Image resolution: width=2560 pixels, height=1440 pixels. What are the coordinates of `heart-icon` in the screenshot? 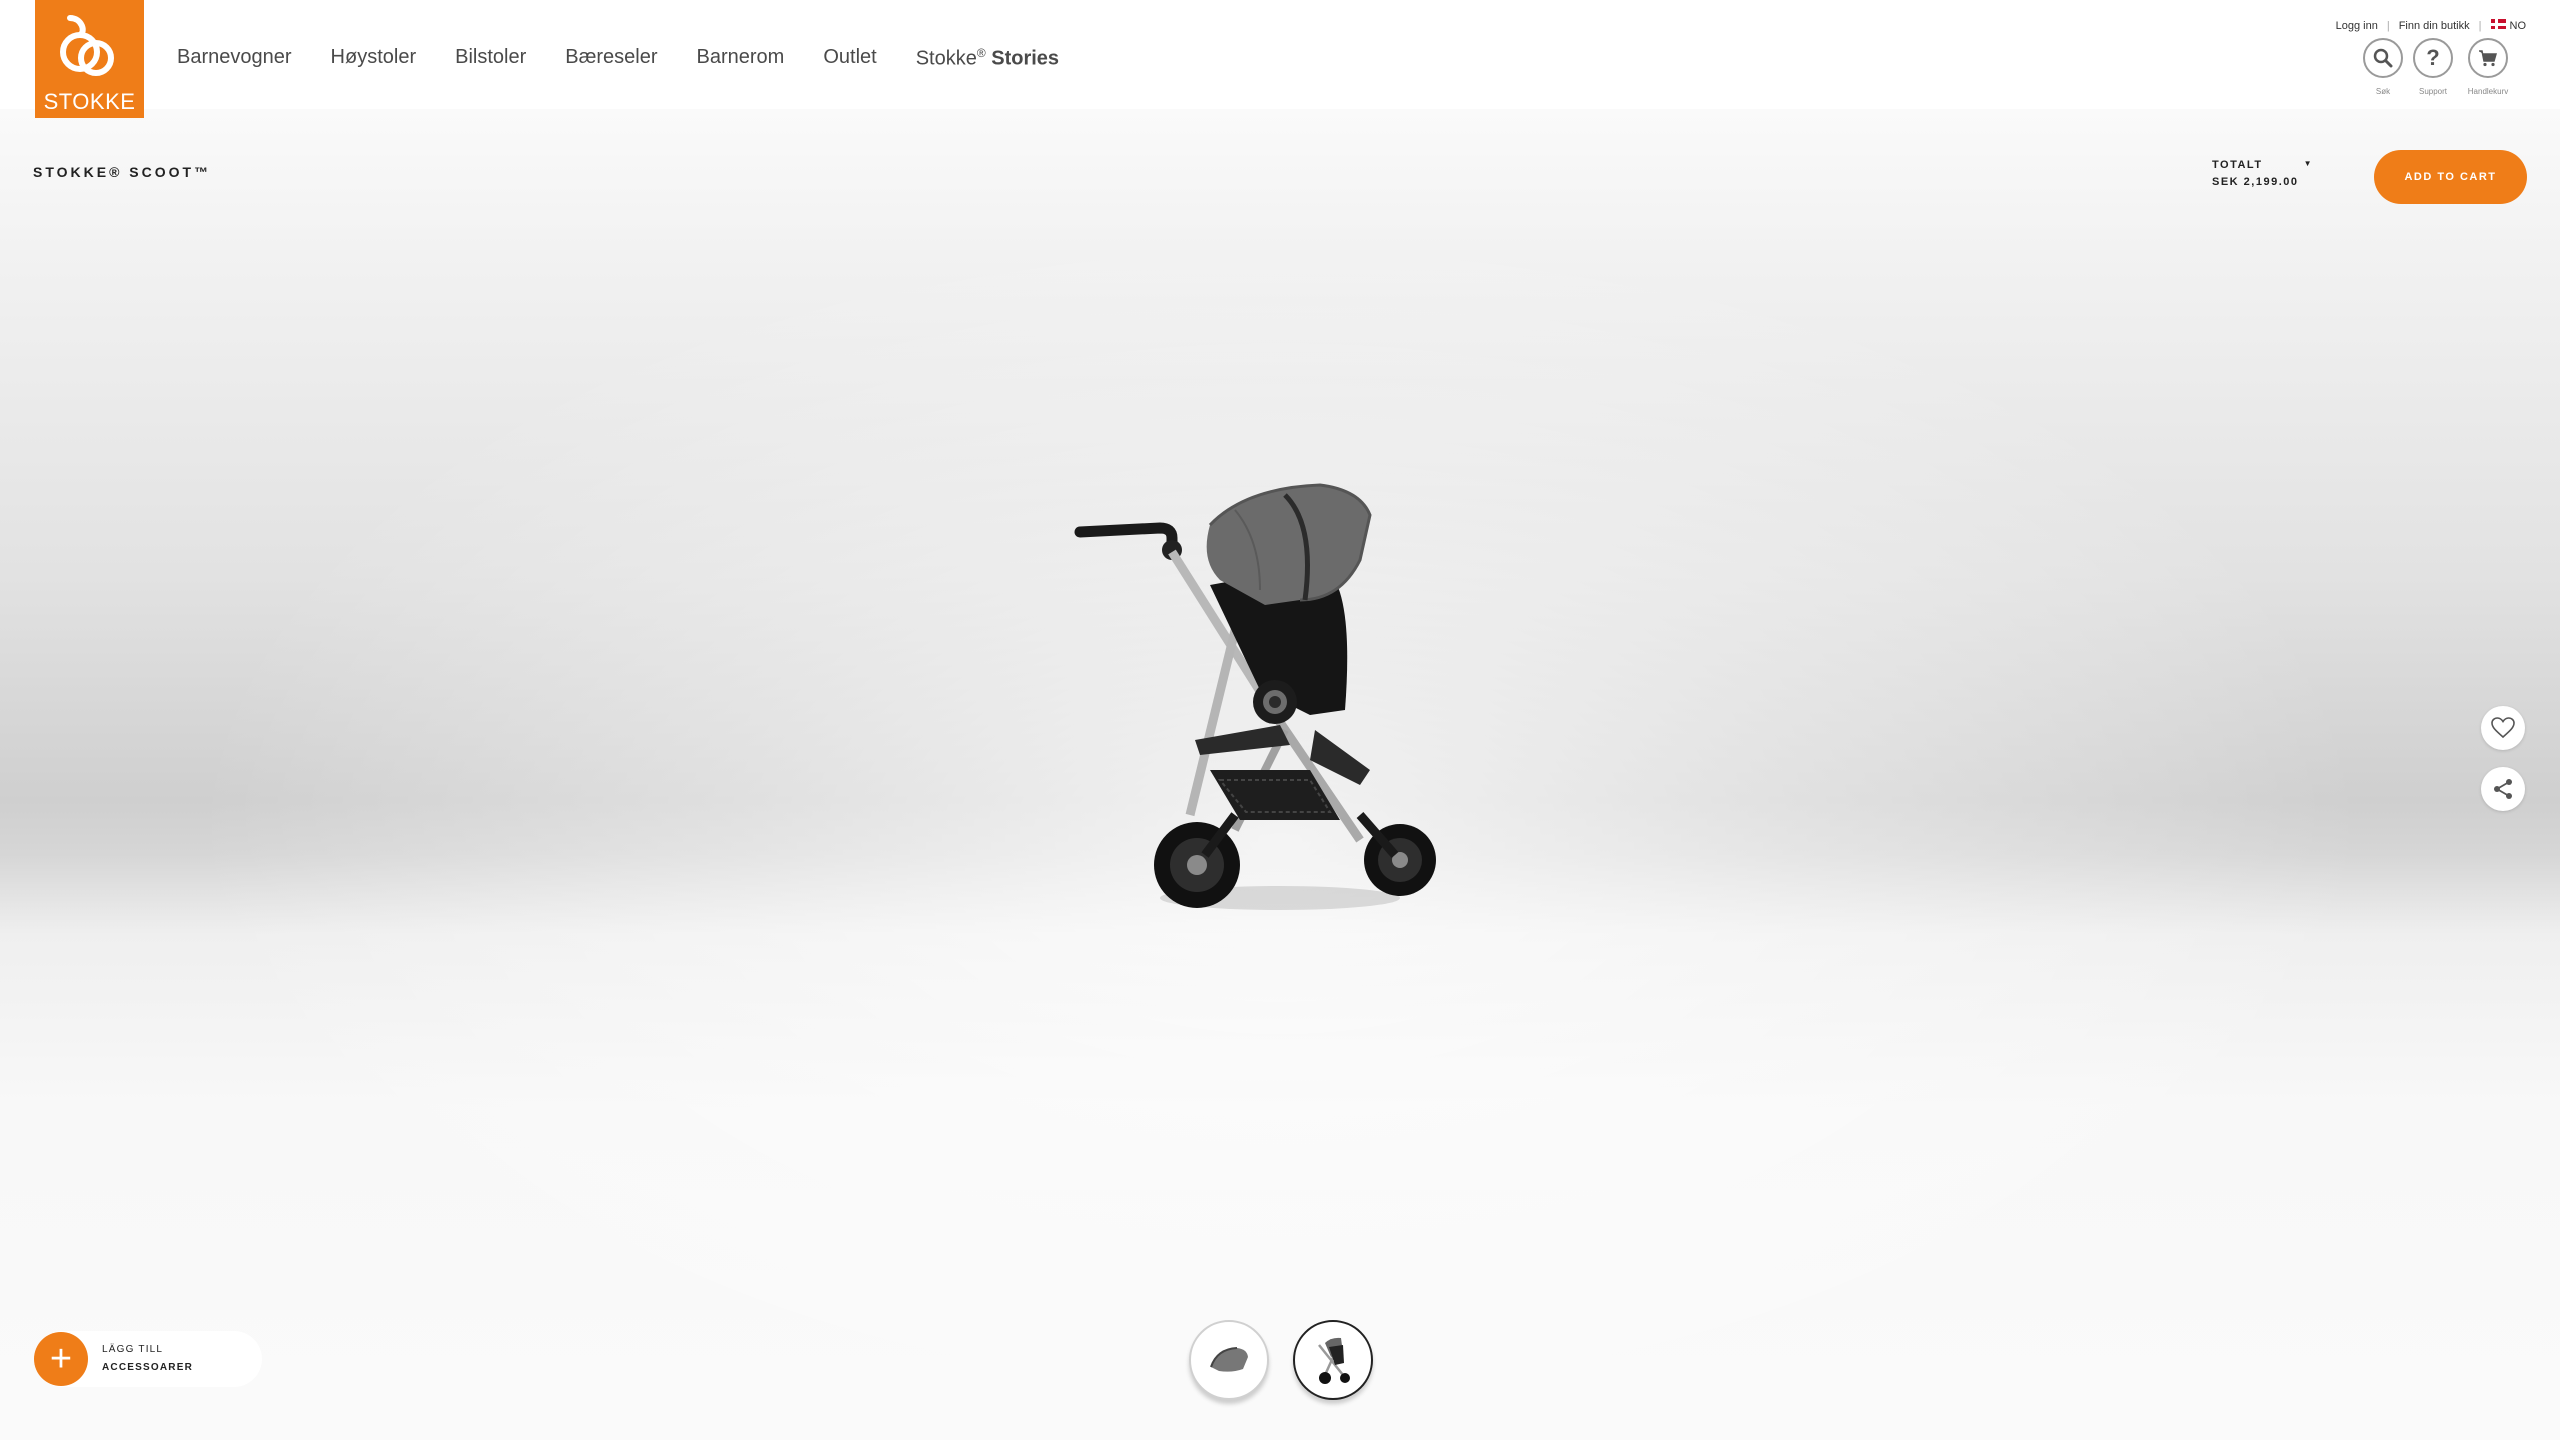 It's located at (2503, 728).